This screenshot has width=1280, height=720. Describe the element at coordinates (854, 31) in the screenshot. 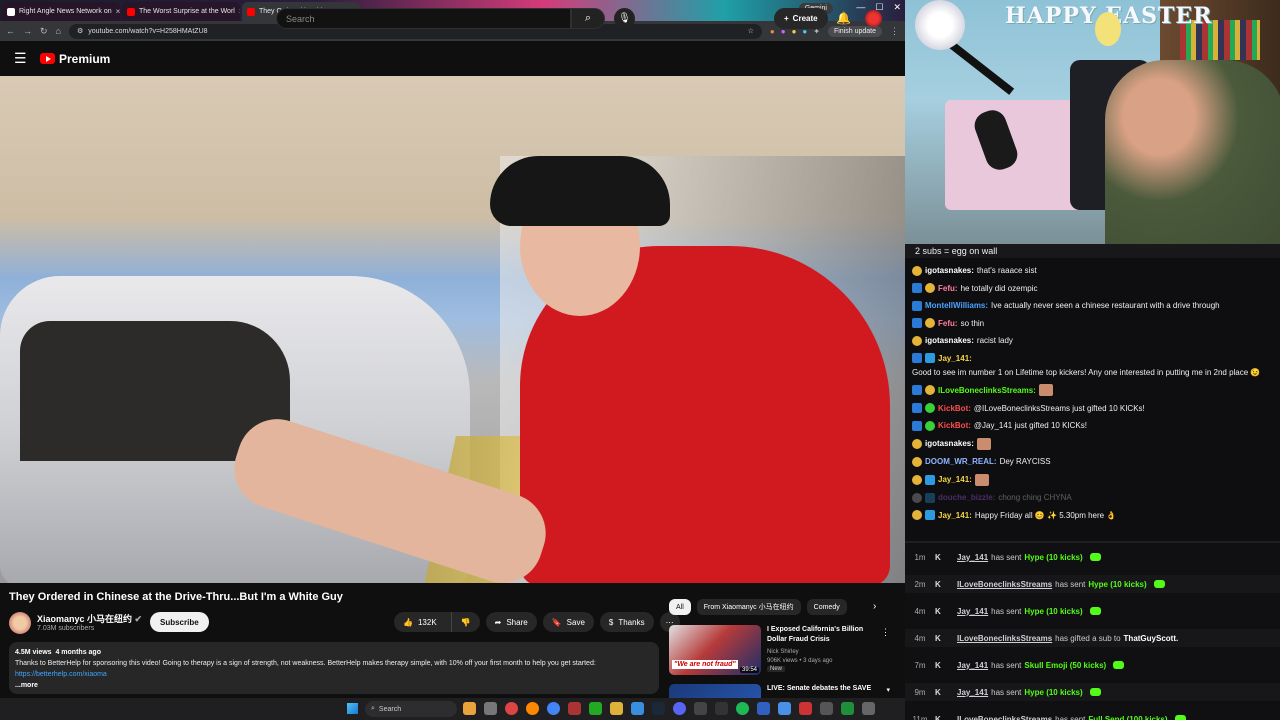

I see `finish-update-button: Finish update` at that location.